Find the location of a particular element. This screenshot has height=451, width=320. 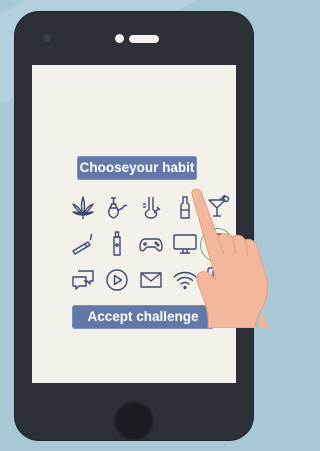

cigarette-icon is located at coordinates (83, 244).